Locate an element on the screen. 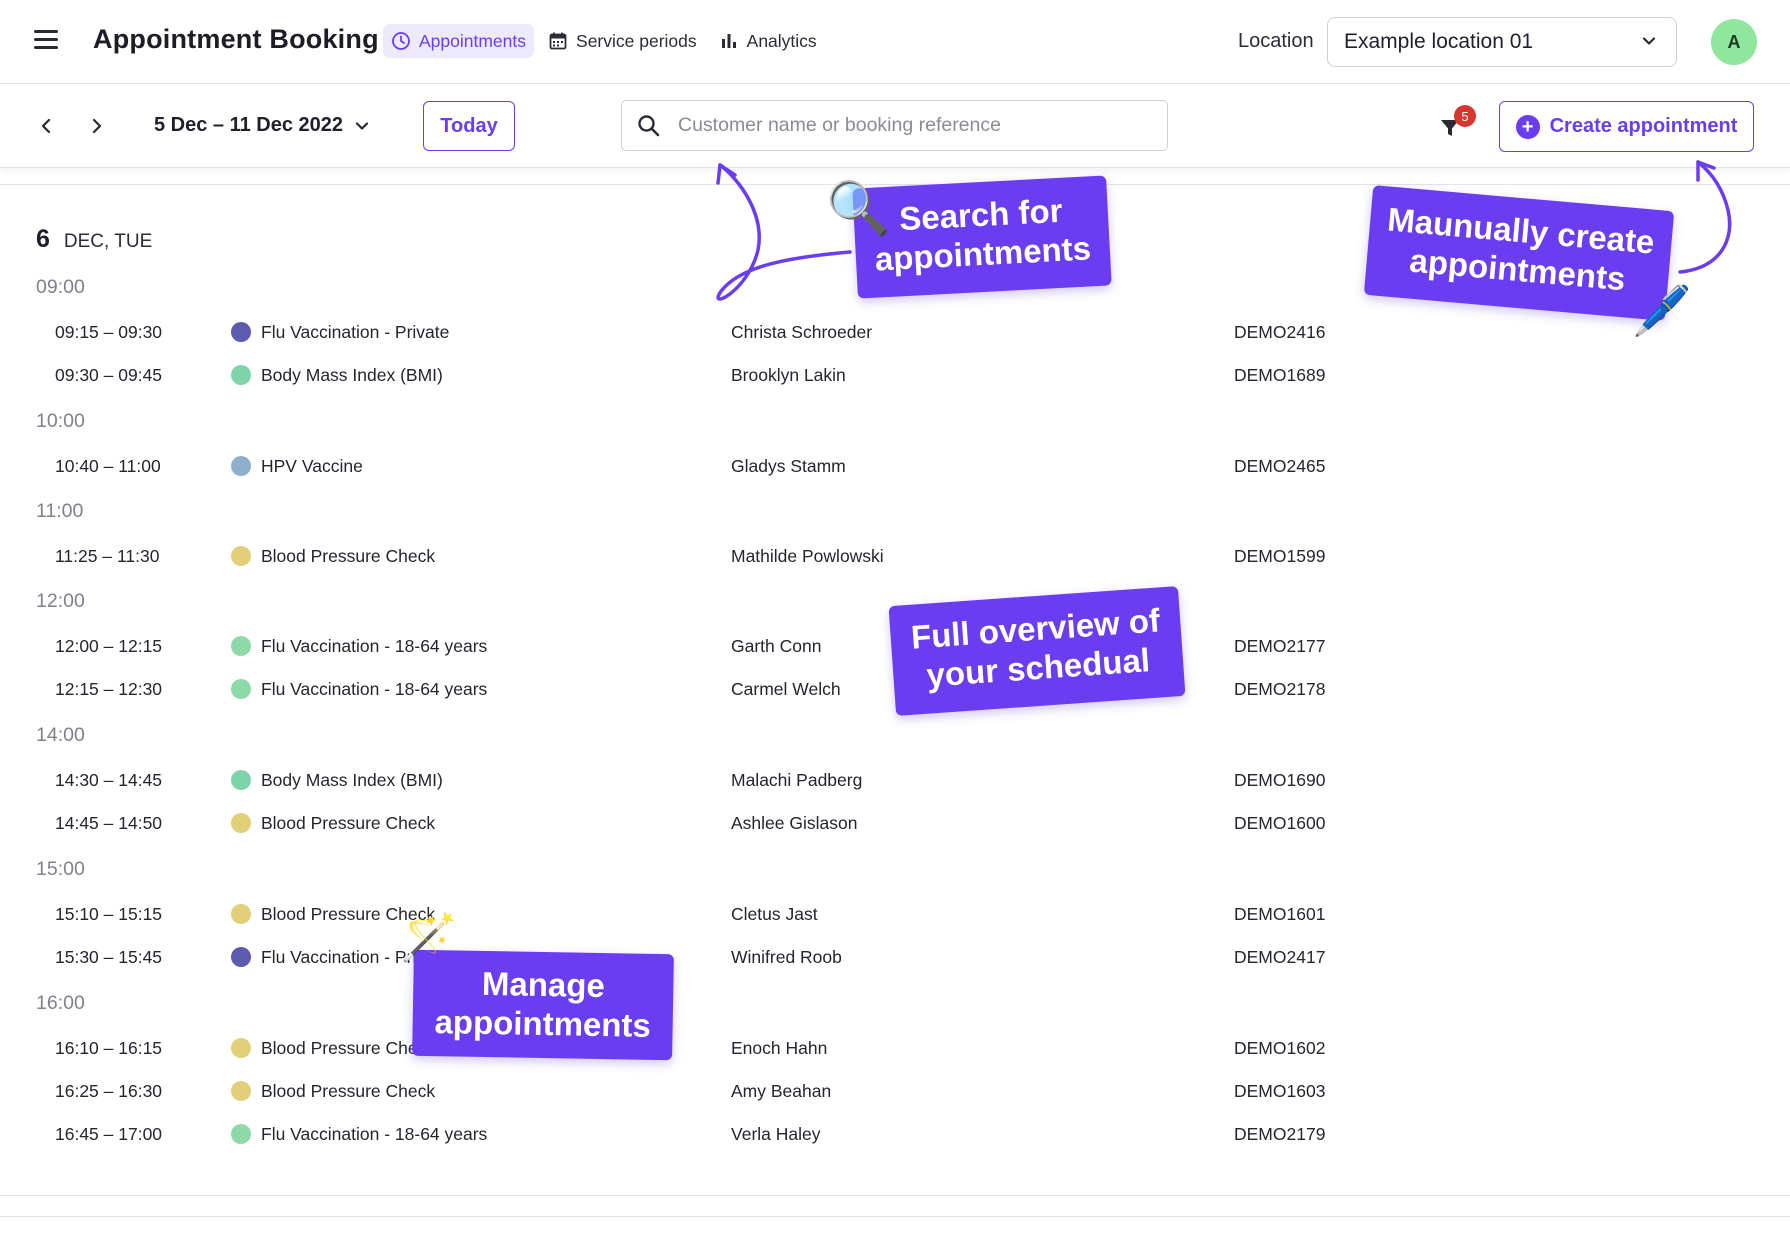 The image size is (1790, 1248). hour-label: 16:00 is located at coordinates (60, 1003).